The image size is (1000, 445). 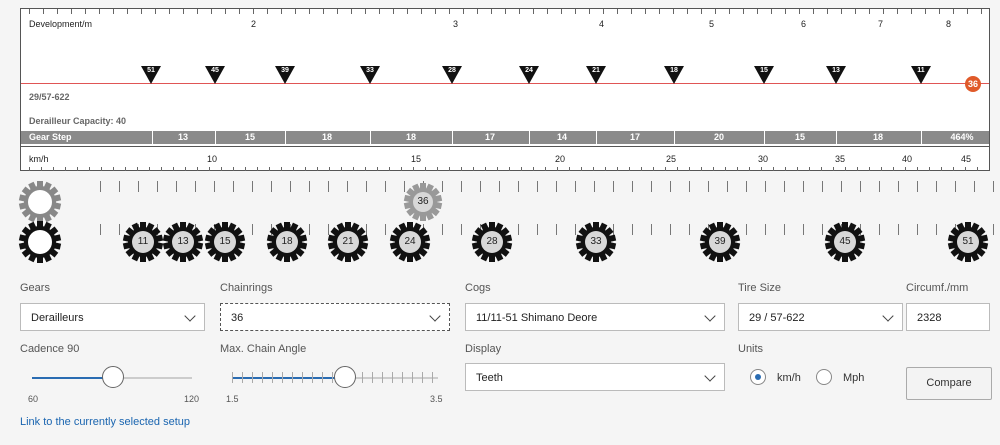 What do you see at coordinates (921, 70) in the screenshot?
I see `cog-marker-label: 11` at bounding box center [921, 70].